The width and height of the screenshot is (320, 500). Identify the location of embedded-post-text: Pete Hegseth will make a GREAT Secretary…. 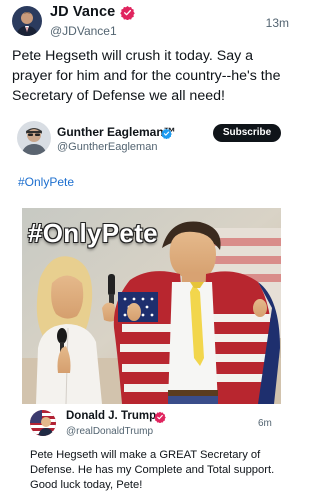
(152, 470).